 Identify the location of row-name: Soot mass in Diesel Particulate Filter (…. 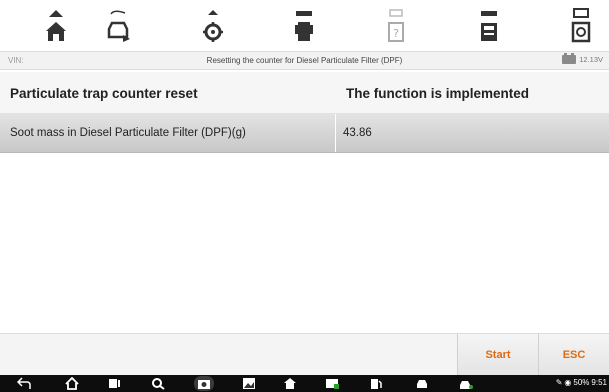
(128, 133).